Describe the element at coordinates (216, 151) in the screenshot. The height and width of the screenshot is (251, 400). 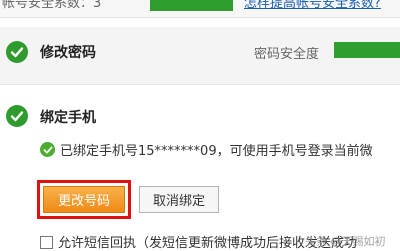
I see `bound-phone-message: 已绑定手机号15*******09，可使用手机号登录当前微` at that location.